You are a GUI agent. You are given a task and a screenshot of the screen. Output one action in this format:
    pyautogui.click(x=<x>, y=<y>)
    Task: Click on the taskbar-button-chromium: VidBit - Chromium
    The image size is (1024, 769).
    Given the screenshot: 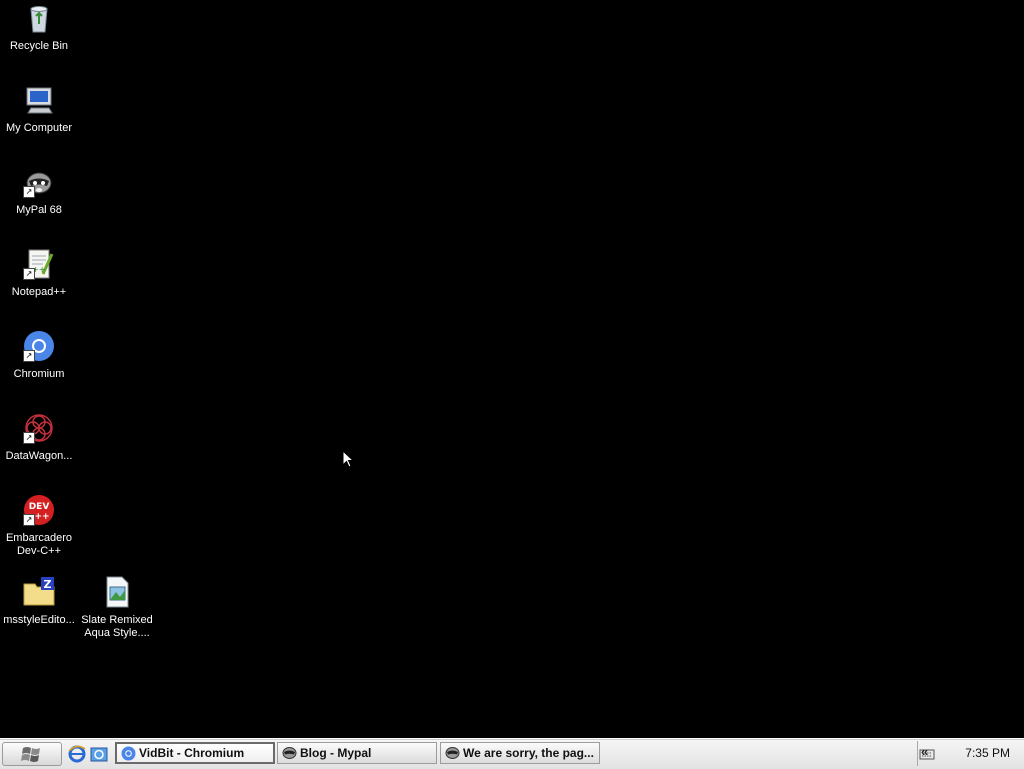 What is the action you would take?
    pyautogui.click(x=195, y=753)
    